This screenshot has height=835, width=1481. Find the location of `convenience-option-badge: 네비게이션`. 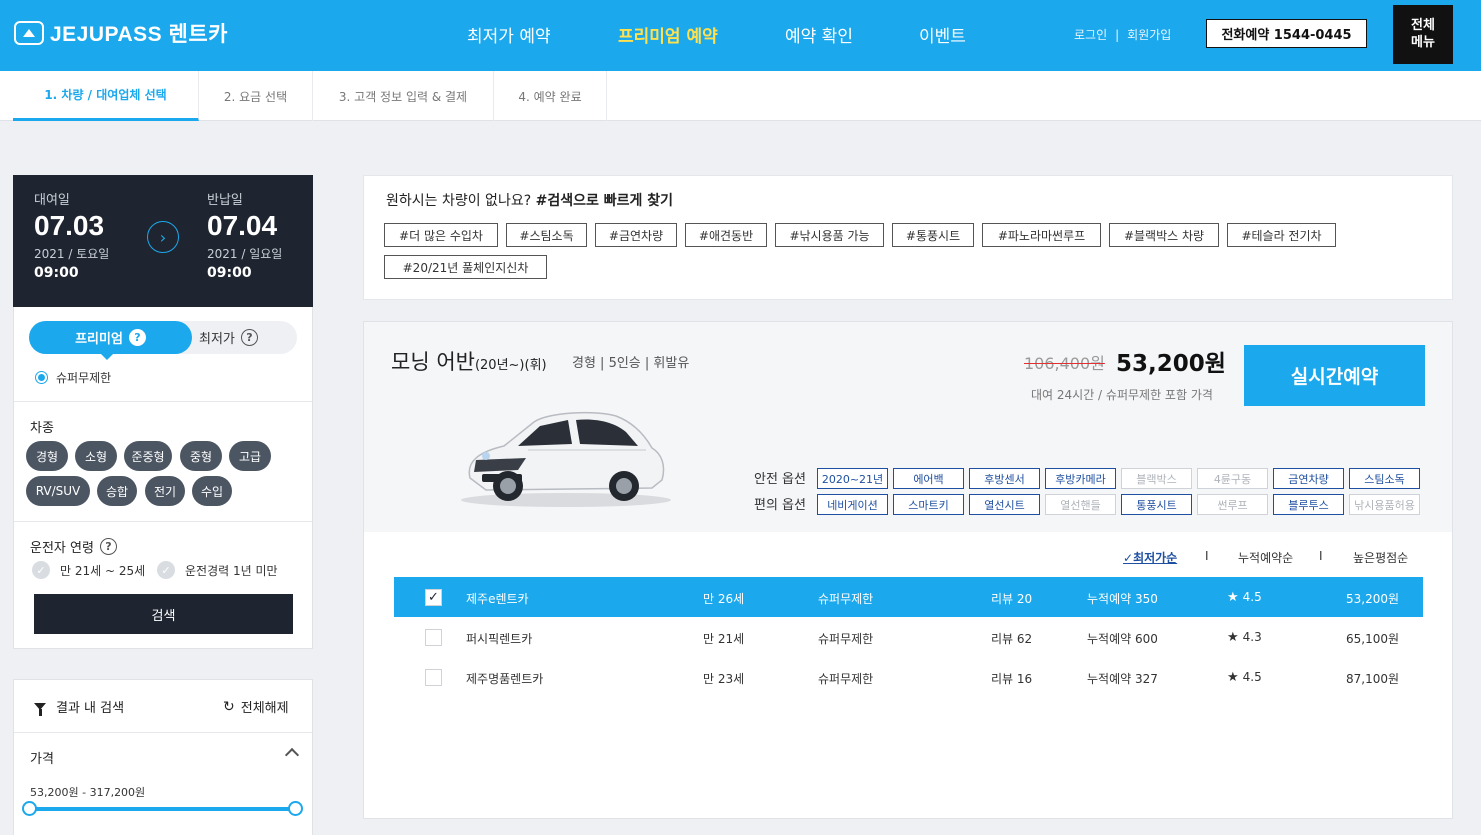

convenience-option-badge: 네비게이션 is located at coordinates (852, 504).